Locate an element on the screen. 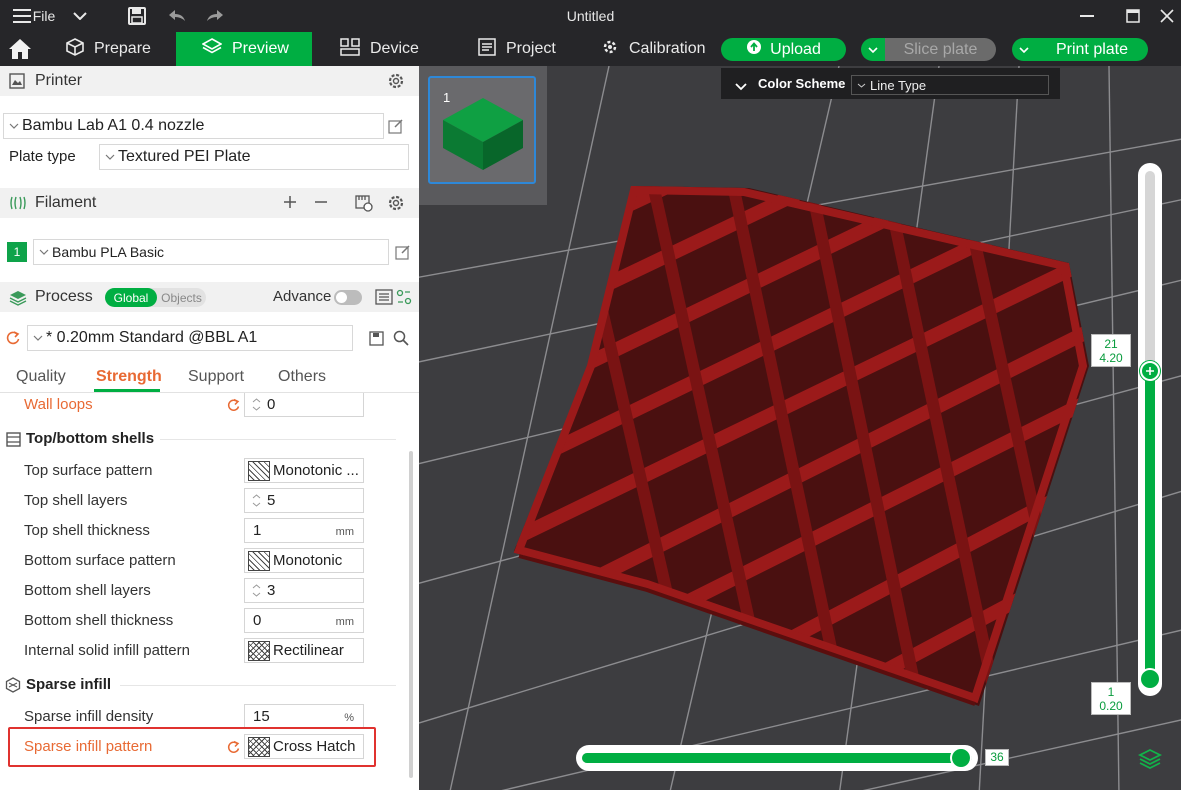 This screenshot has height=790, width=1181. reset-preset-icon is located at coordinates (13, 340).